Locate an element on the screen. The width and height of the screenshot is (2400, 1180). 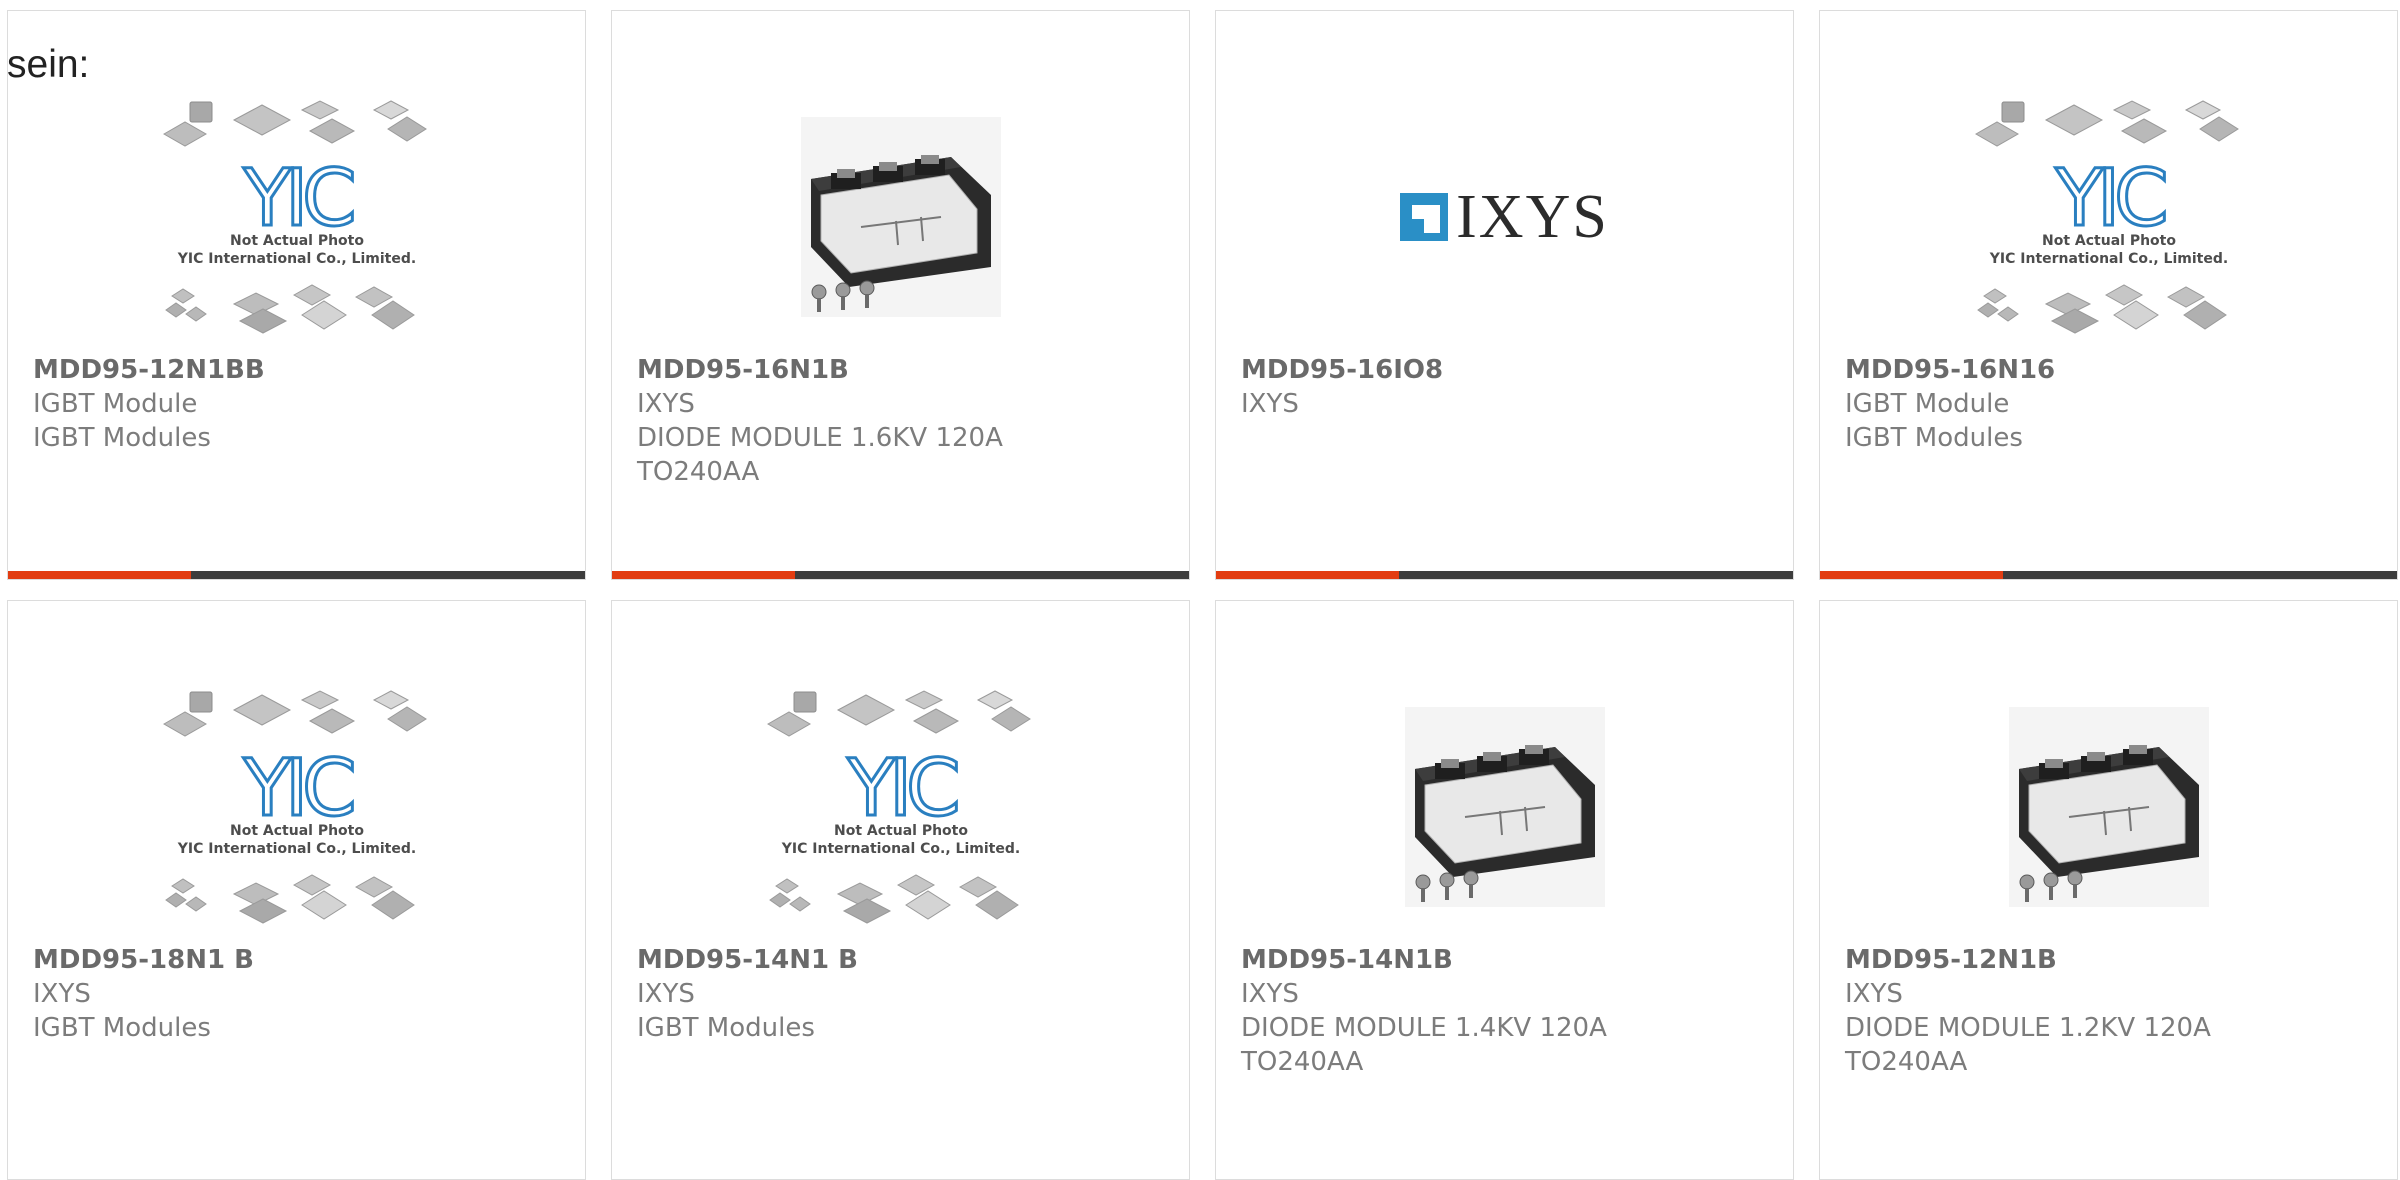
ixys-brand-logo: IXYS is located at coordinates (1504, 217).